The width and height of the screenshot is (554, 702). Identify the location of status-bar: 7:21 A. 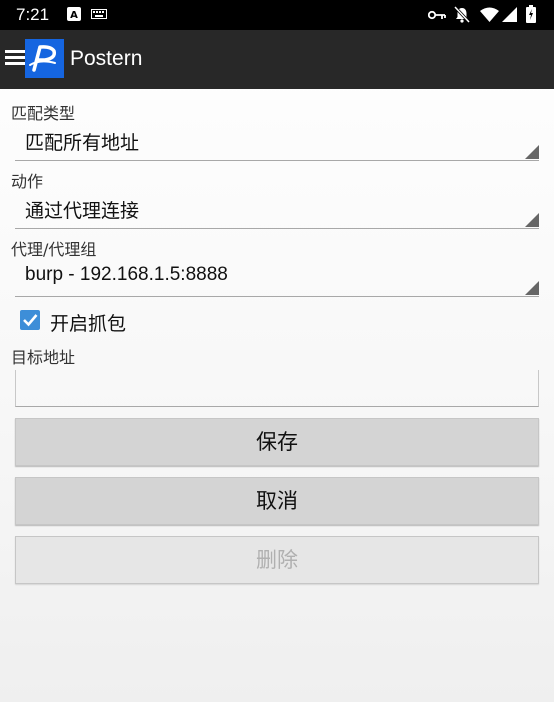
(277, 15).